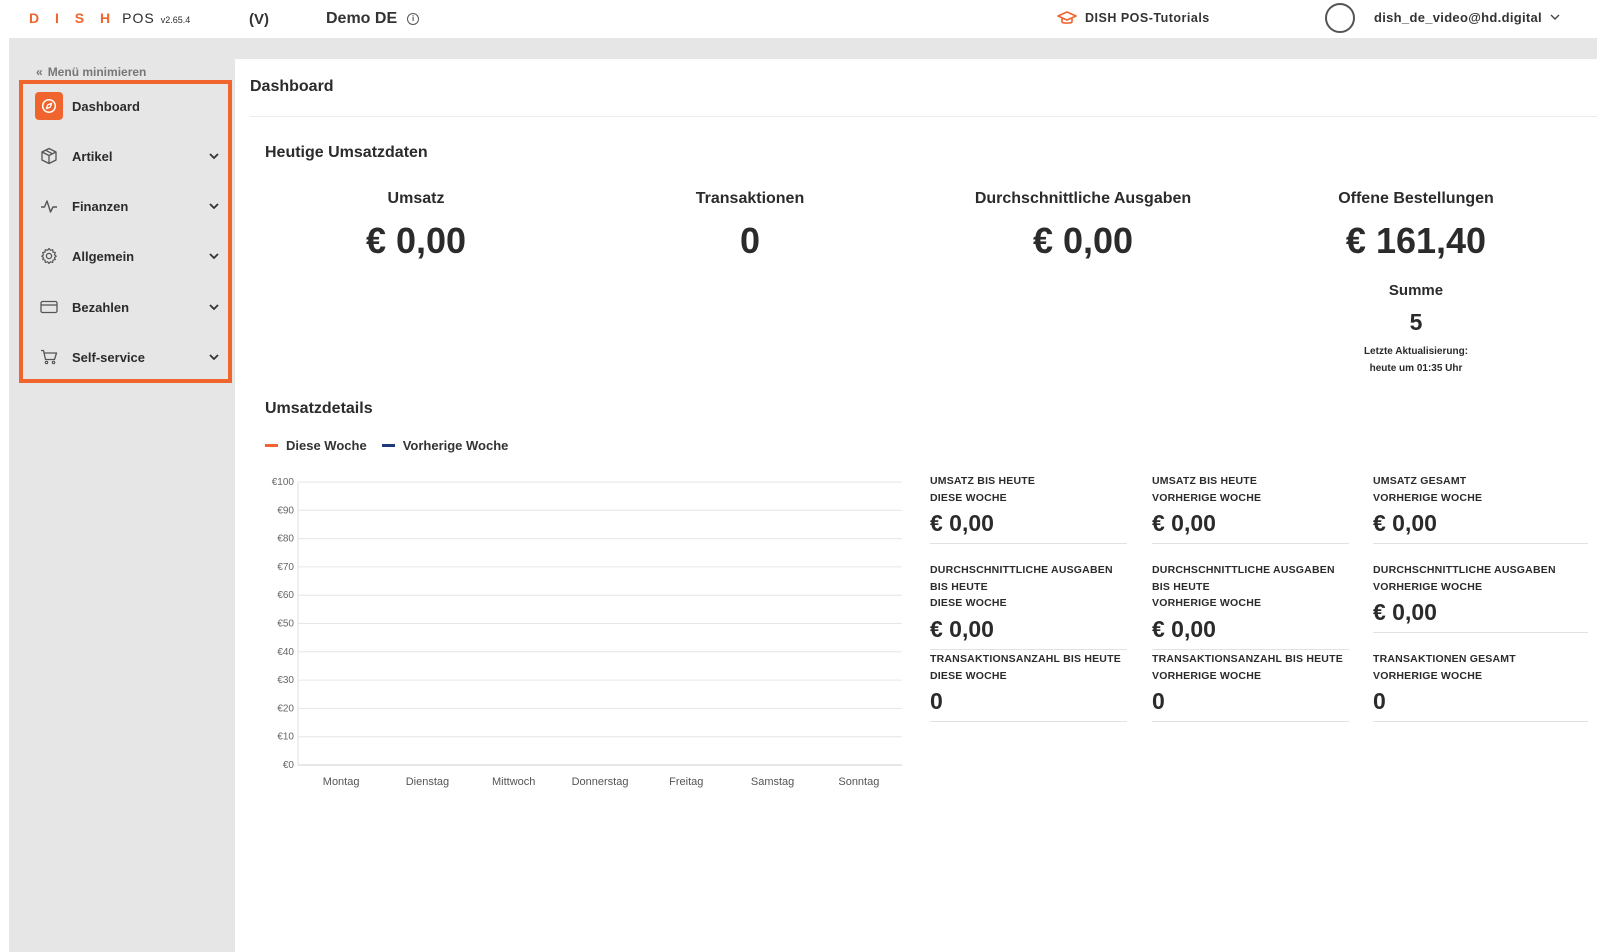 Image resolution: width=1597 pixels, height=952 pixels. Describe the element at coordinates (1250, 508) in the screenshot. I see `stat-card: UMSATZ BIS HEUTE VORHERIGE WOCHE € 0,00` at that location.